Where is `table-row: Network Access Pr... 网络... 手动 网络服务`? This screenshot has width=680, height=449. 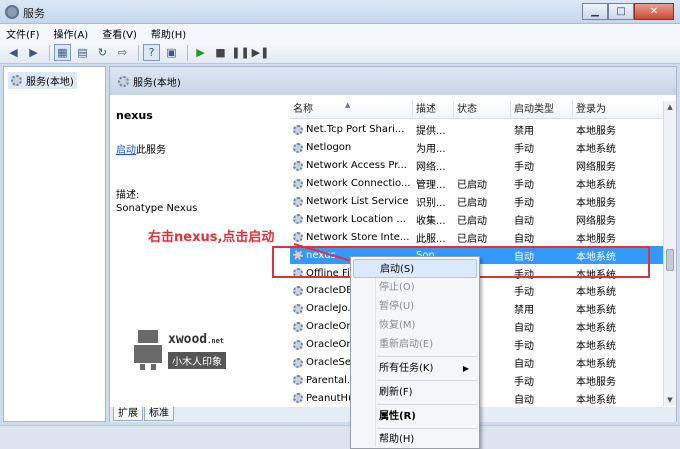
table-row: Network Access Pr... 网络... 手动 网络服务 is located at coordinates (476, 166).